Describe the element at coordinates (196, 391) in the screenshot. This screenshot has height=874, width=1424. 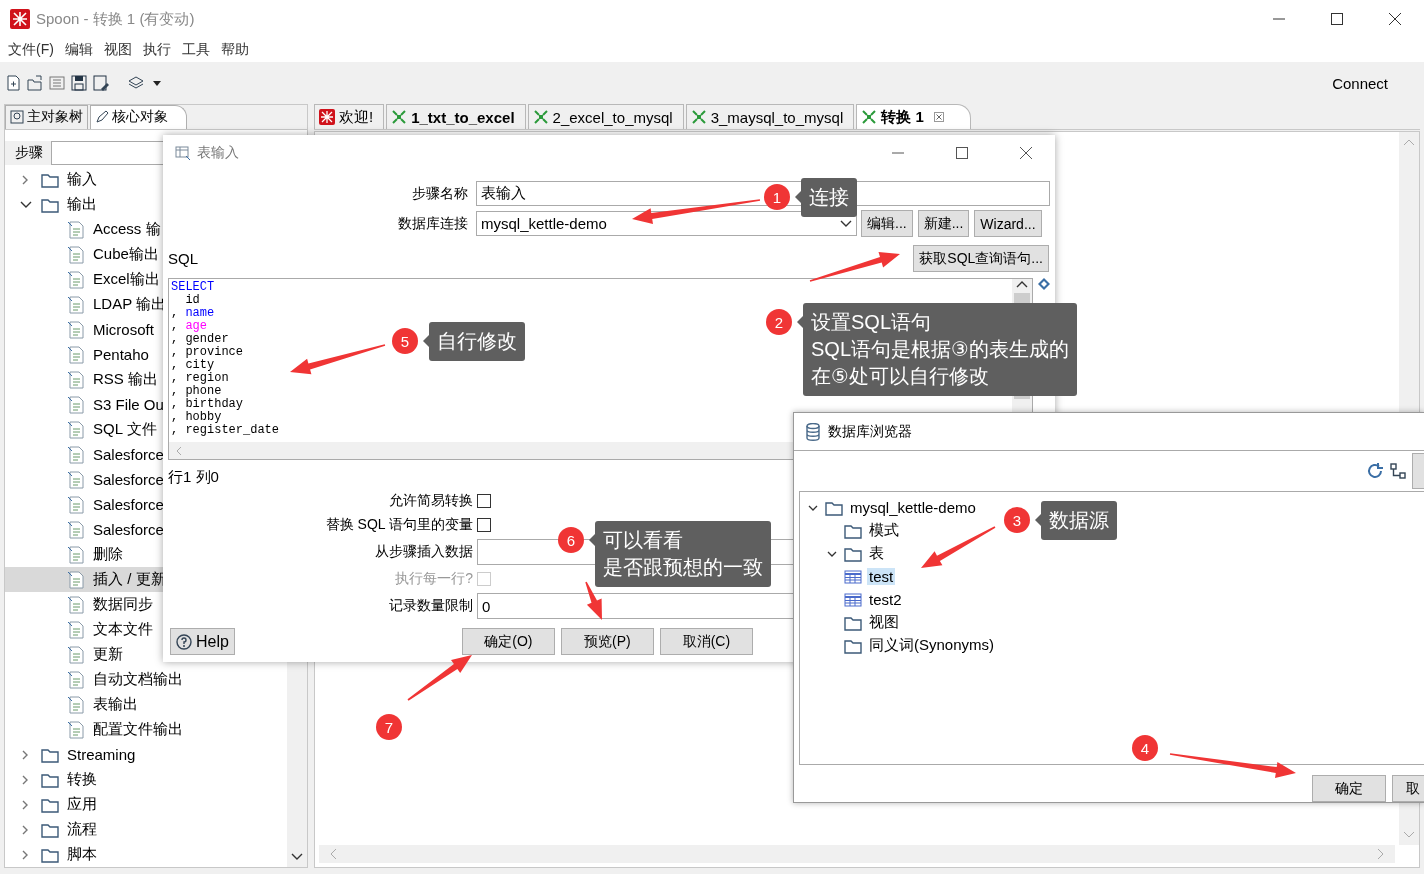
I see `code-line: , phone` at that location.